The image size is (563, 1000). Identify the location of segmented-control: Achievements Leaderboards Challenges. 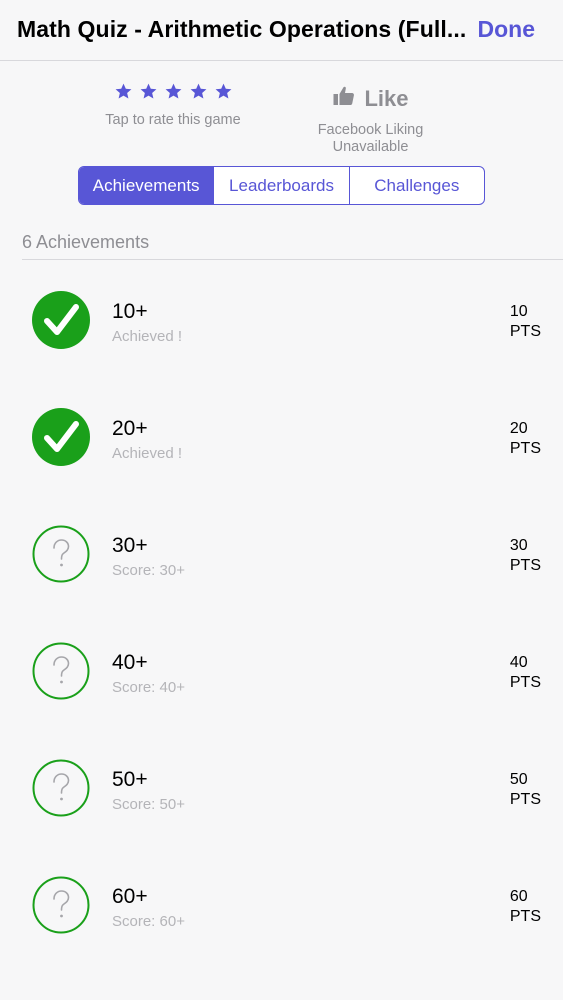
(281, 185).